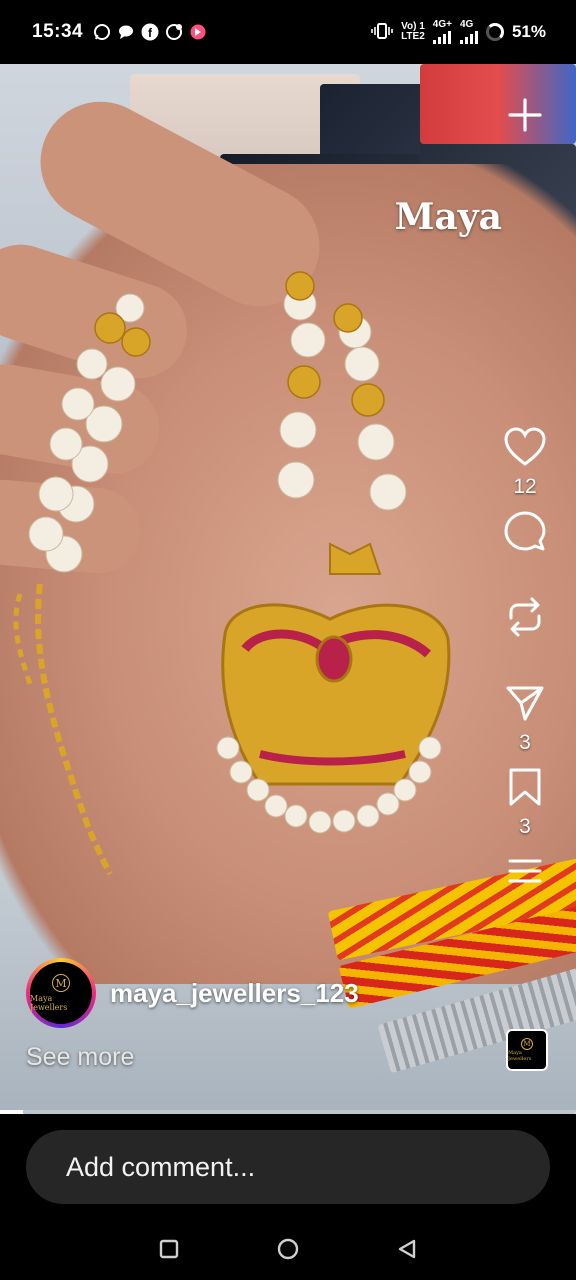  I want to click on heart-icon, so click(525, 446).